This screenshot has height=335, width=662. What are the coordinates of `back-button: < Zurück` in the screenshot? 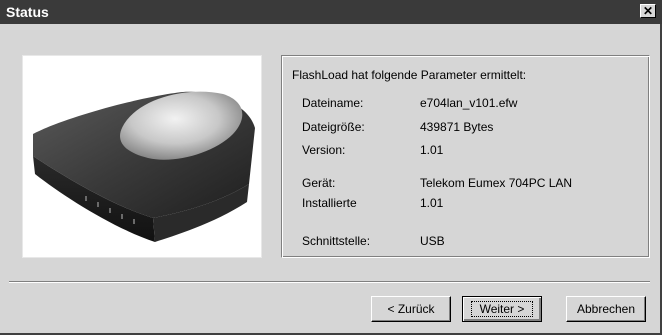 It's located at (411, 309).